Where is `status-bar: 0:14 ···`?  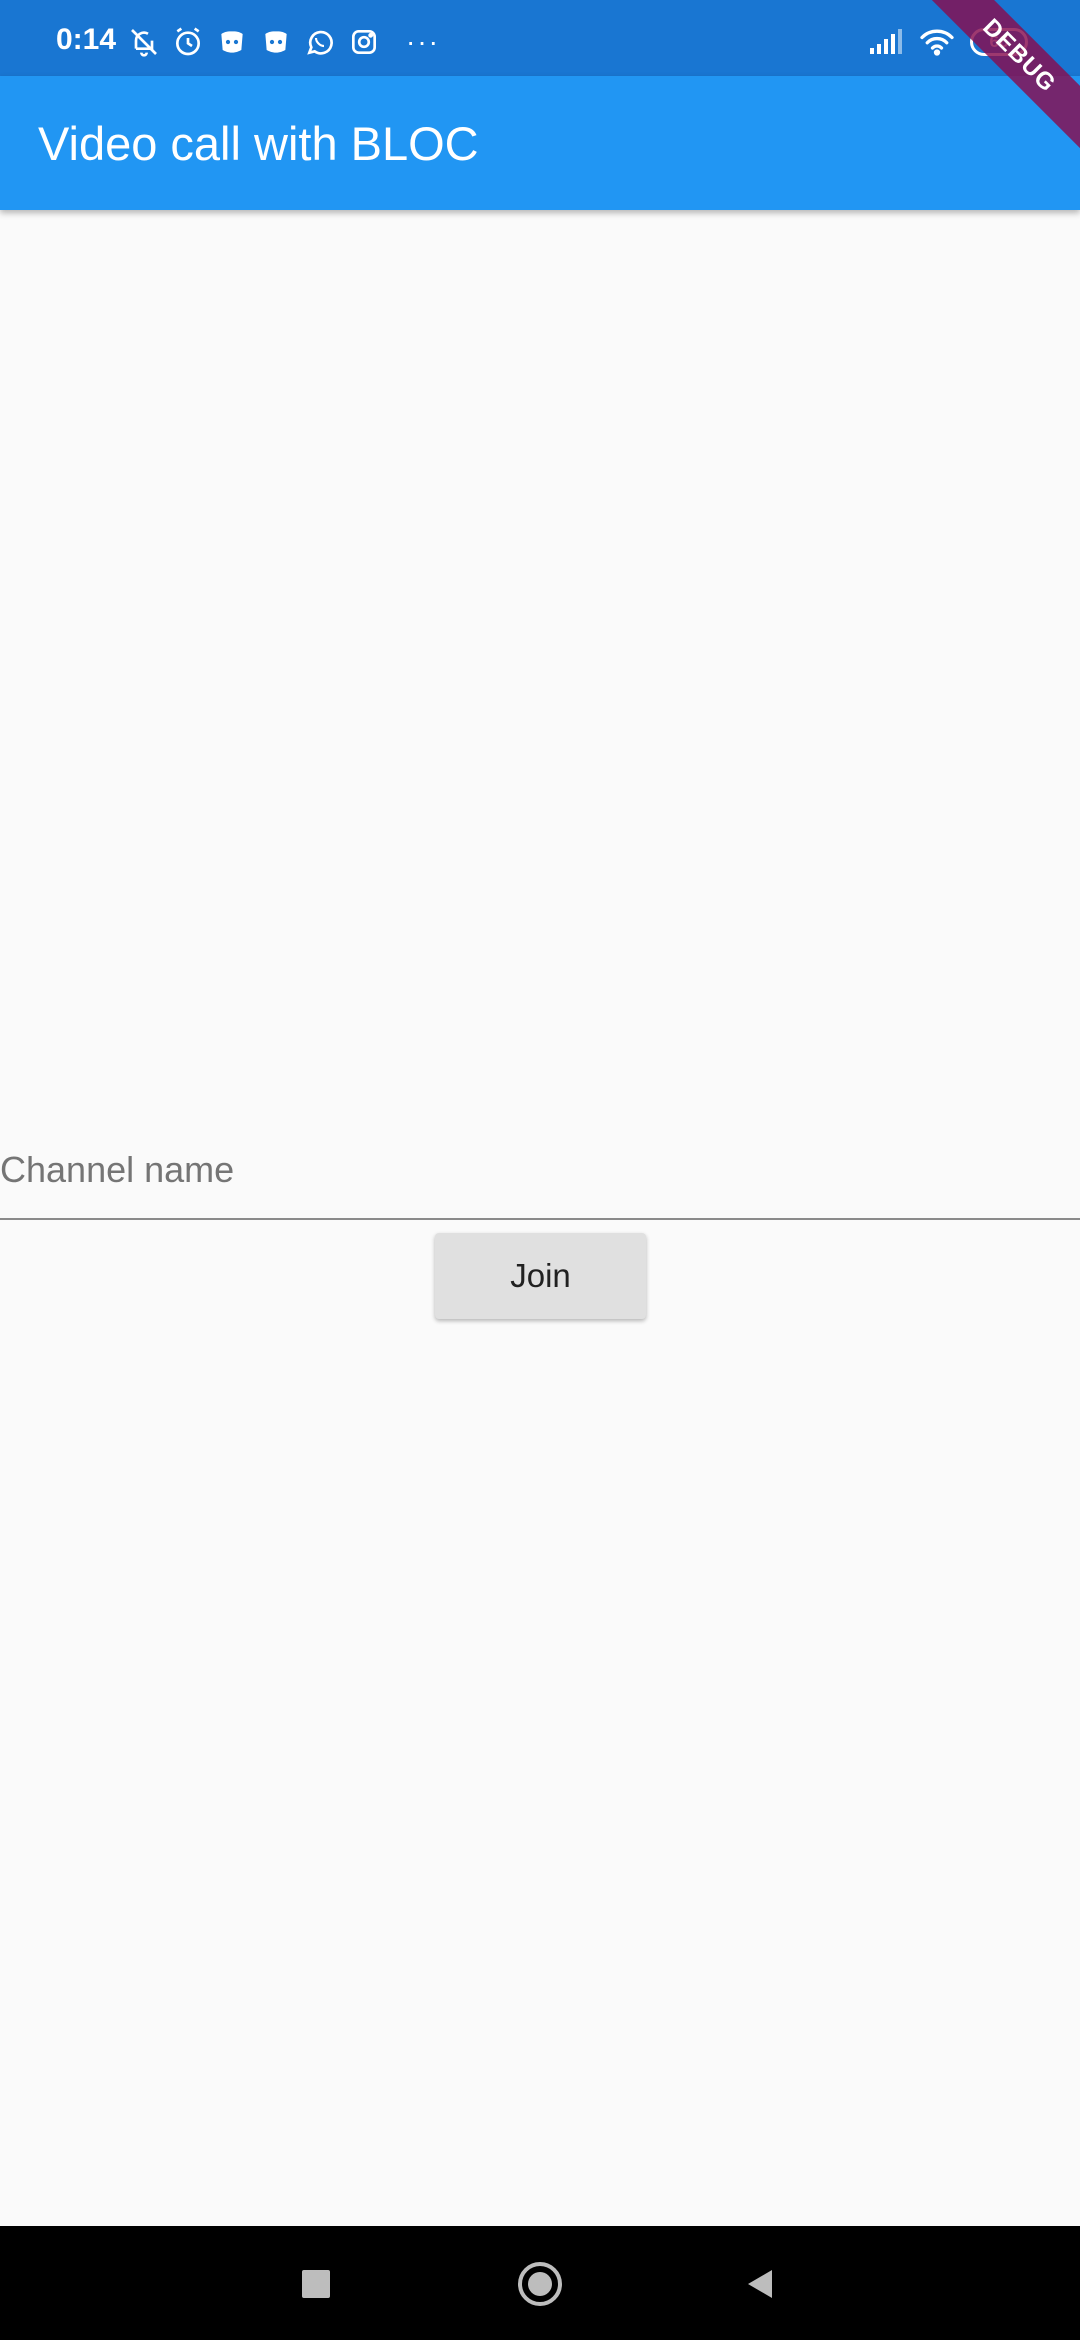
status-bar: 0:14 ··· is located at coordinates (540, 38).